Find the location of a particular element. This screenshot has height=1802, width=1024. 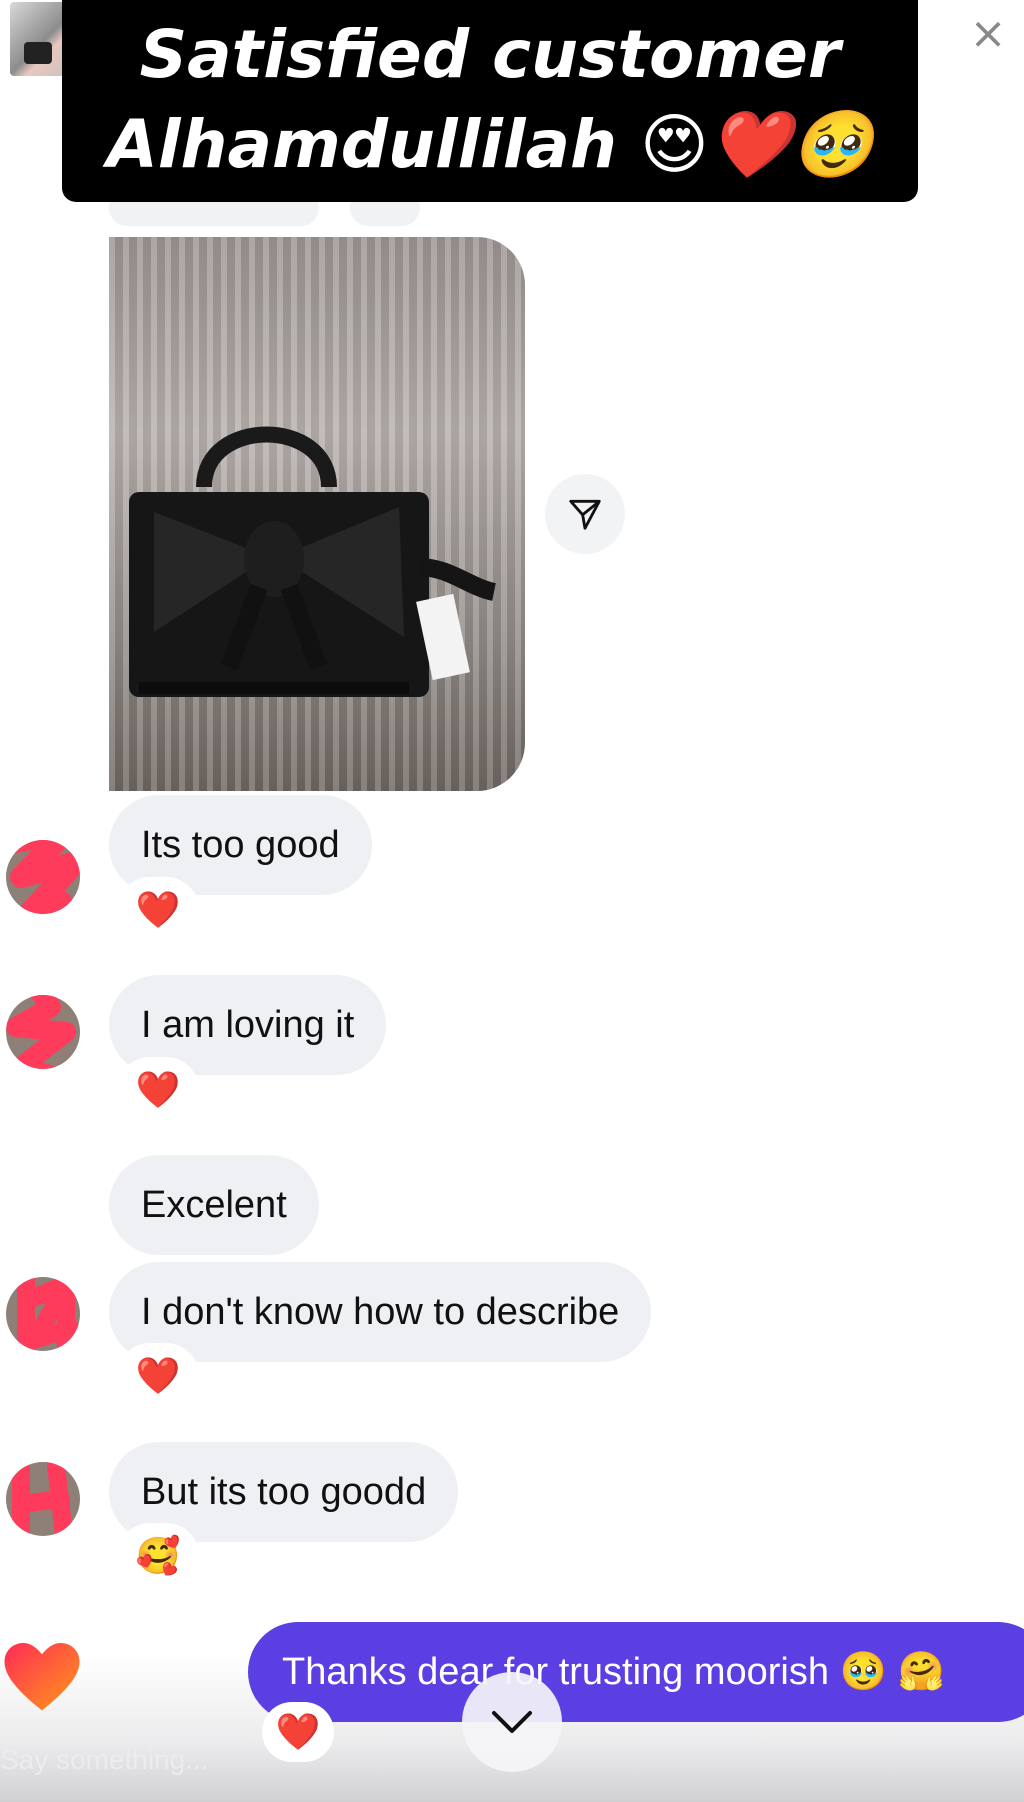

banner-line-1: Satisfied customer is located at coordinates (490, 54).